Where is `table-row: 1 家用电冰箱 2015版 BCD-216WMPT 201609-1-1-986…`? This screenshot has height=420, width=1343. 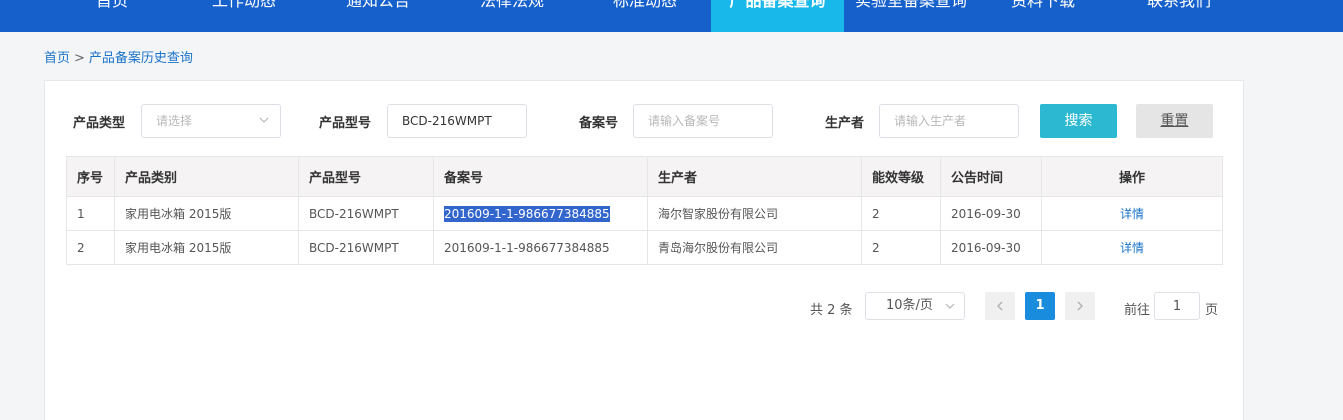 table-row: 1 家用电冰箱 2015版 BCD-216WMPT 201609-1-1-986… is located at coordinates (644, 213).